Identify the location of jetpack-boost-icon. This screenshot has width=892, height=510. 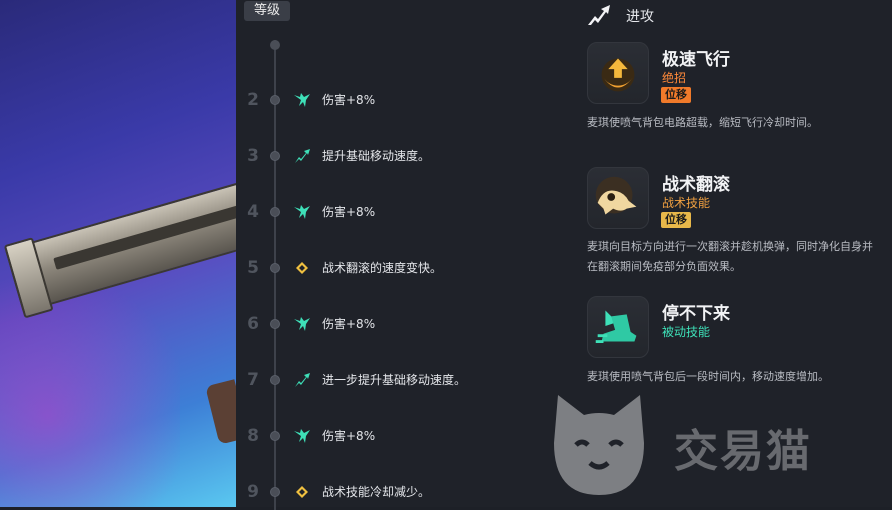
(618, 75).